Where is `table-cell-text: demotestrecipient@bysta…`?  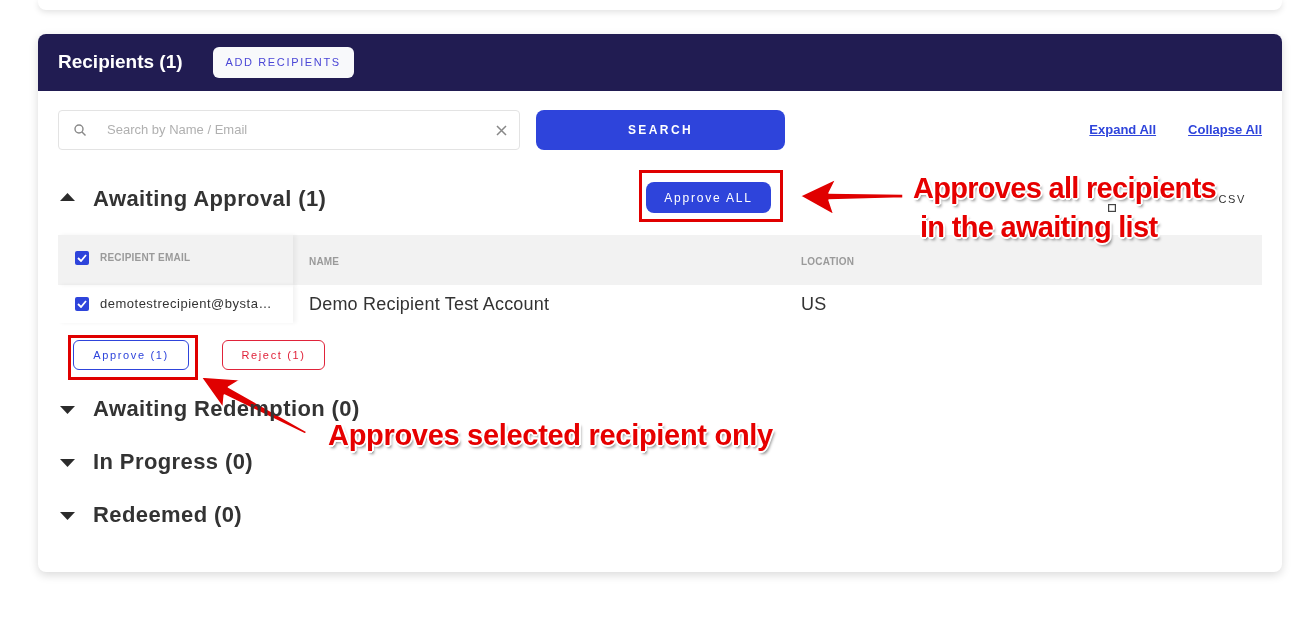 table-cell-text: demotestrecipient@bysta… is located at coordinates (186, 304).